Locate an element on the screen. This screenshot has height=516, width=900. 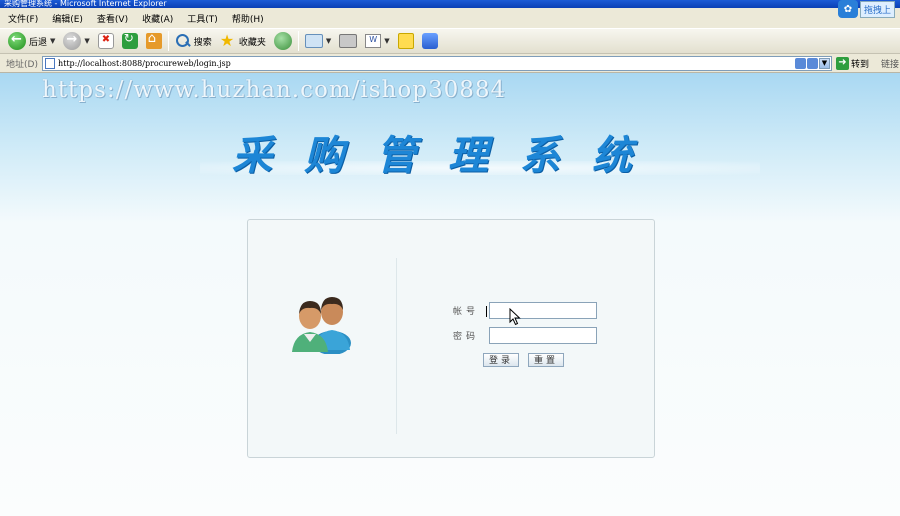
refresh-icon is located at coordinates (129, 40).